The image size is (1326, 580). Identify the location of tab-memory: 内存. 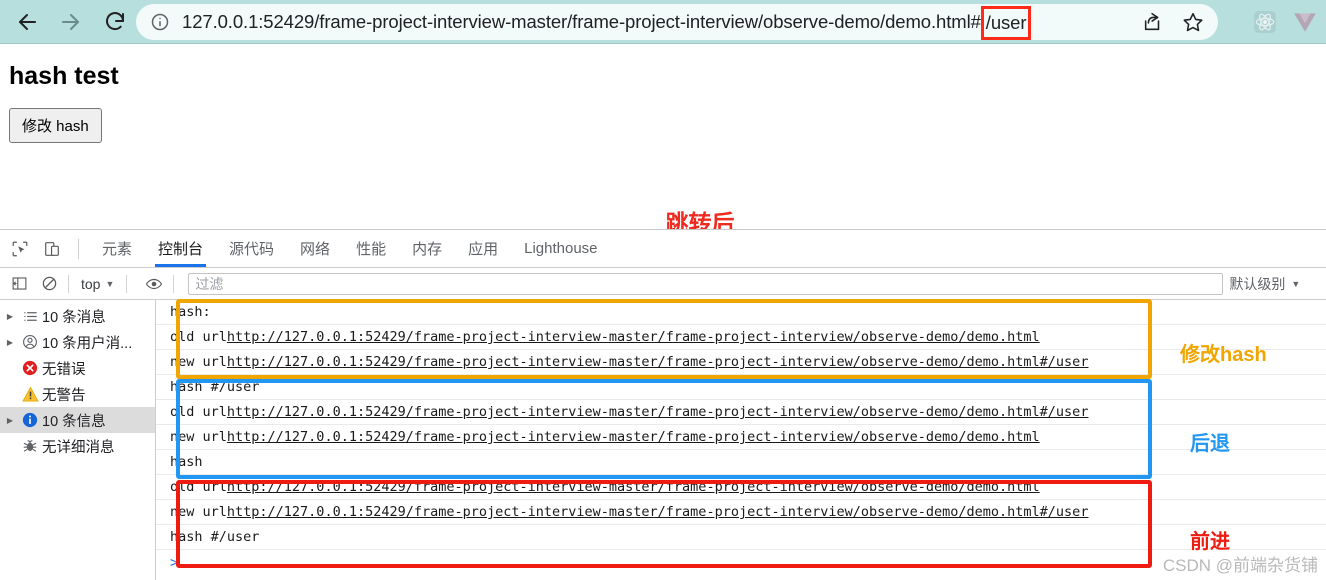
(427, 248).